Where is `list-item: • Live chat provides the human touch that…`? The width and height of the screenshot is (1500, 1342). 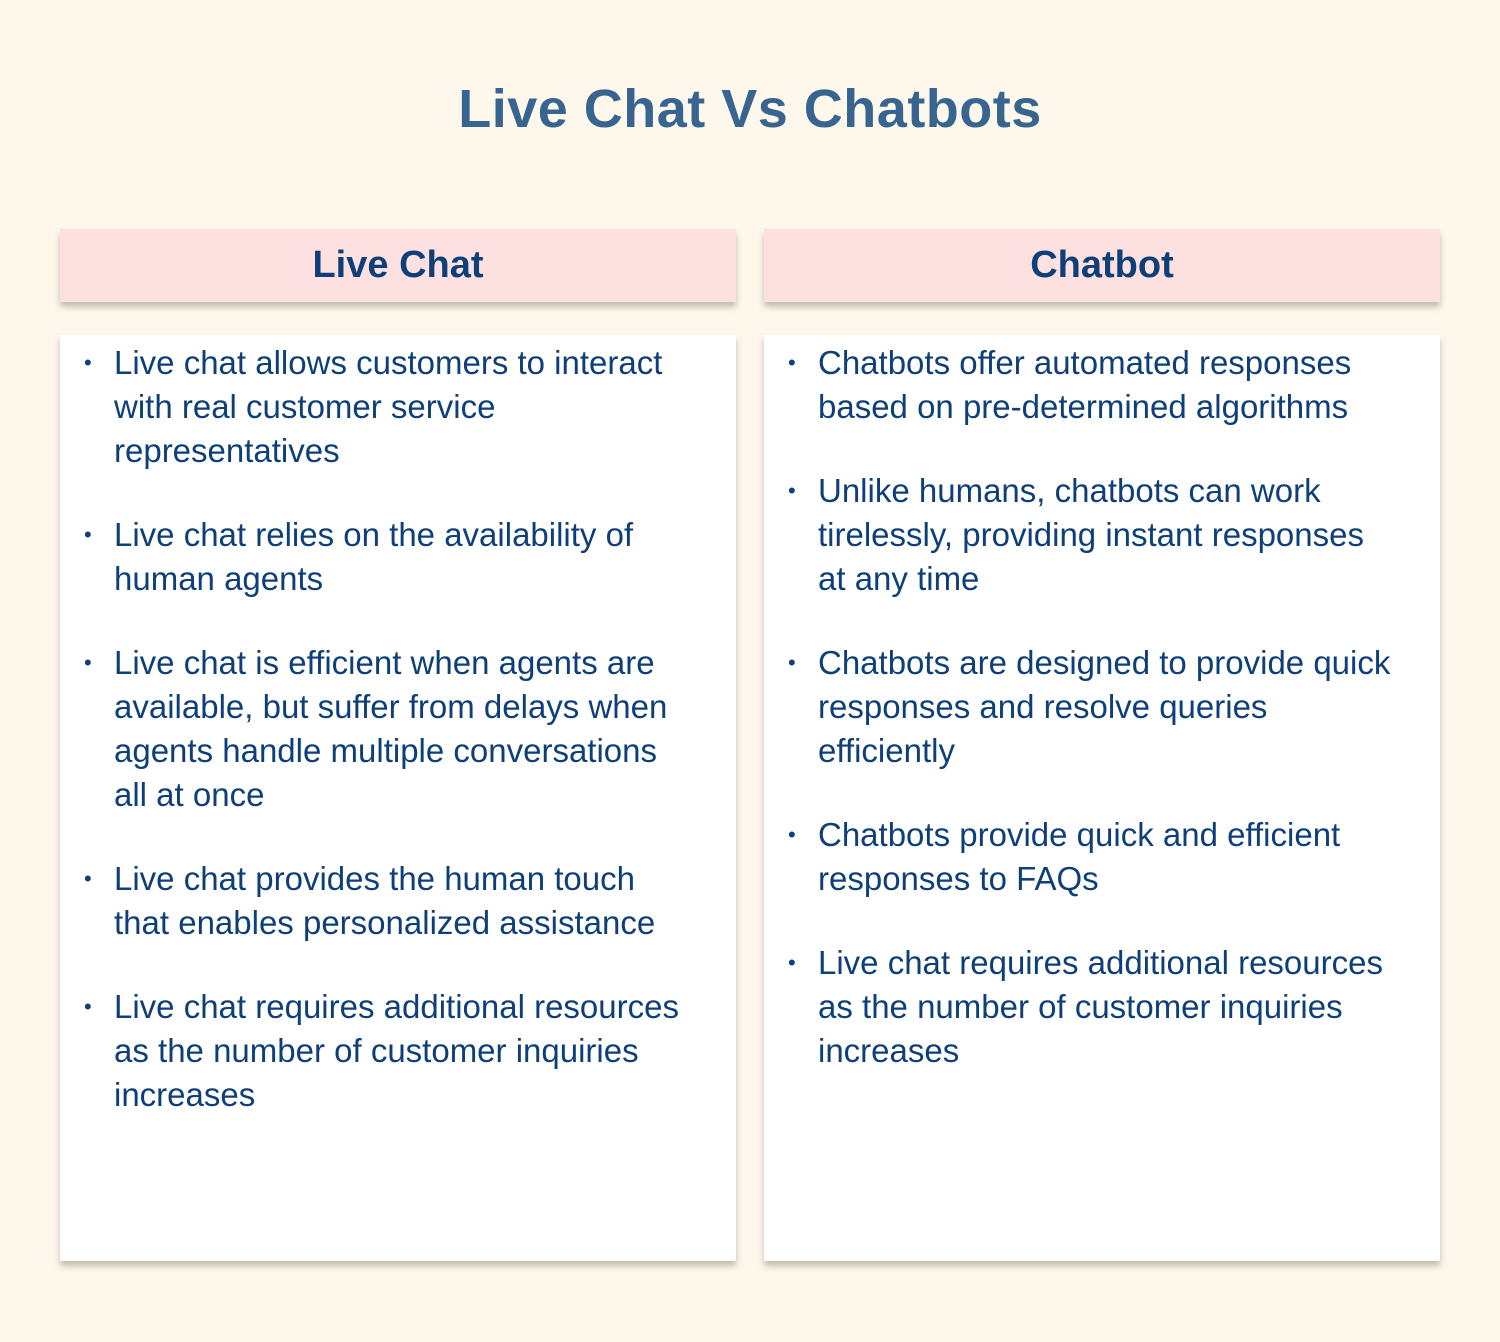
list-item: • Live chat provides the human touch that… is located at coordinates (390, 901).